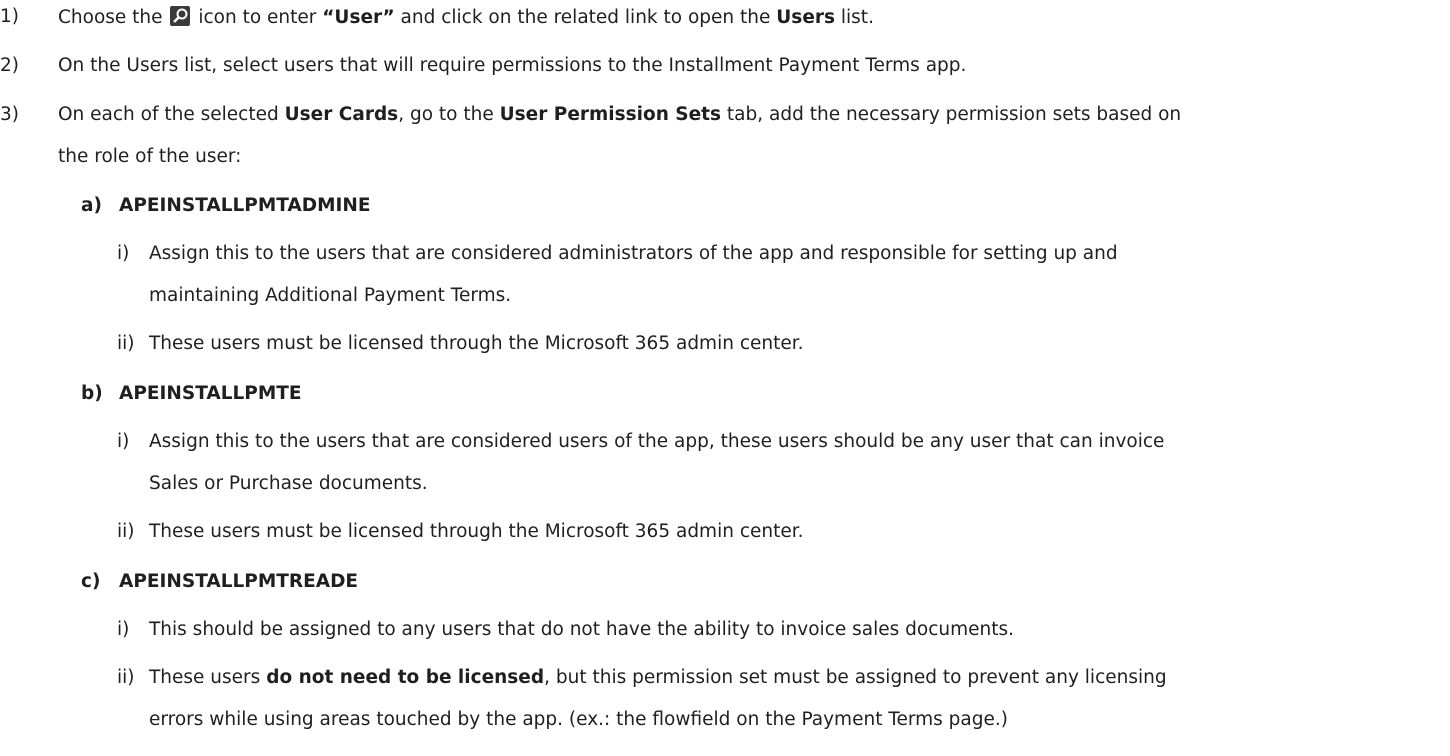  I want to click on role-b-heading: b) APEINSTALLPMTE, so click(191, 393).